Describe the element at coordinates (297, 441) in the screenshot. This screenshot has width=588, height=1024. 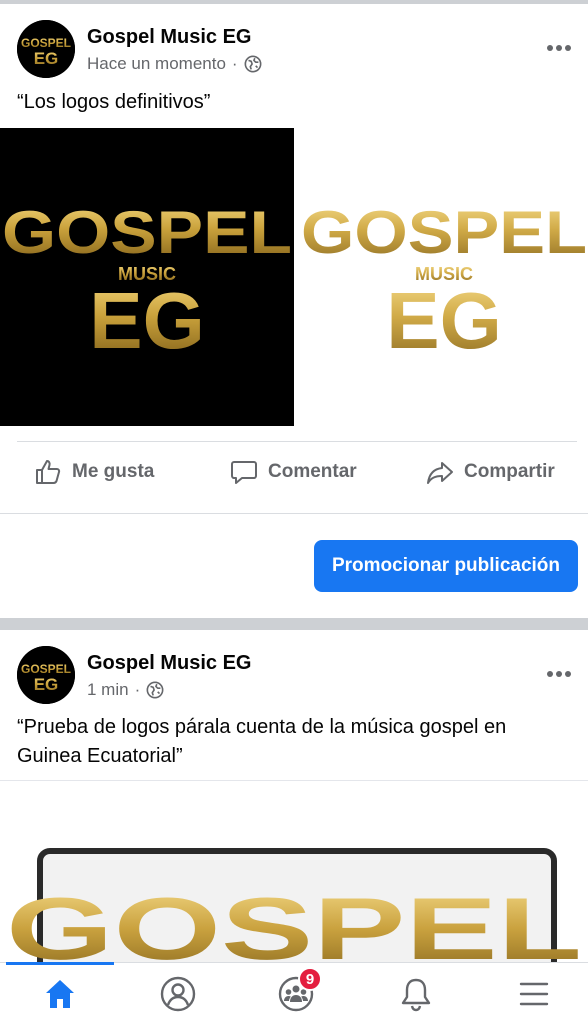
I see `actions-divider` at that location.